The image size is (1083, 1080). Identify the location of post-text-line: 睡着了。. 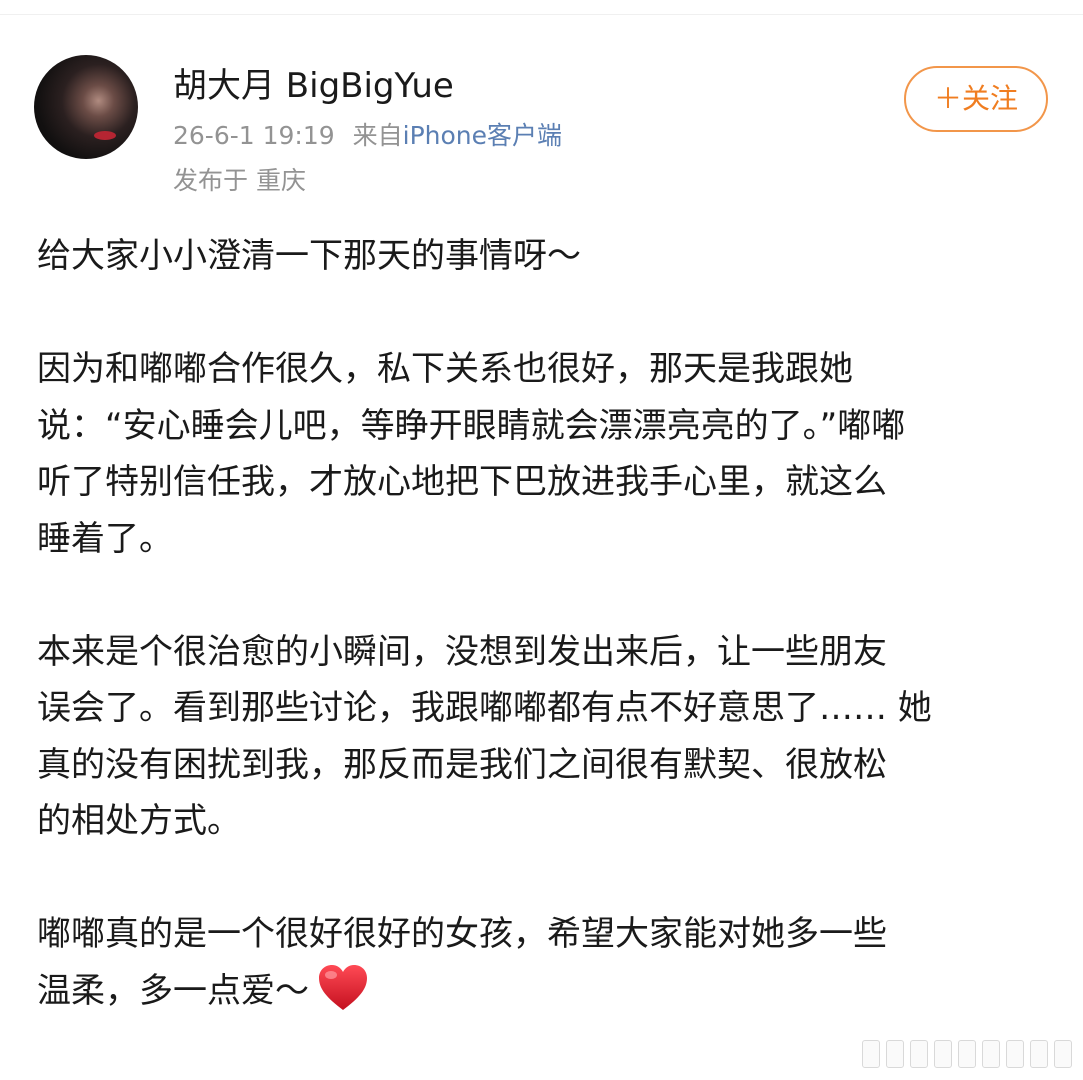
(105, 538).